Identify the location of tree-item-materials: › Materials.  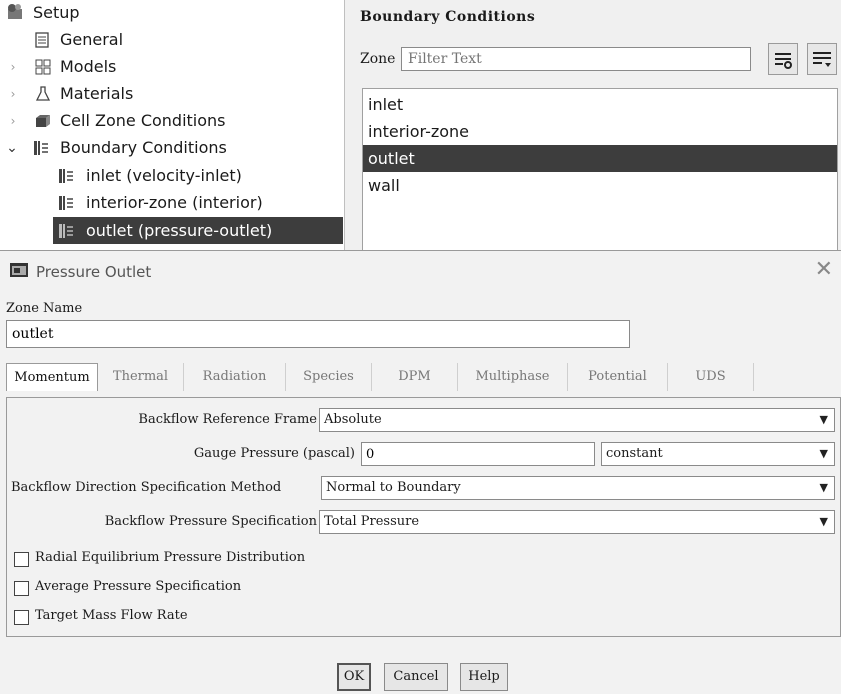
(172, 94).